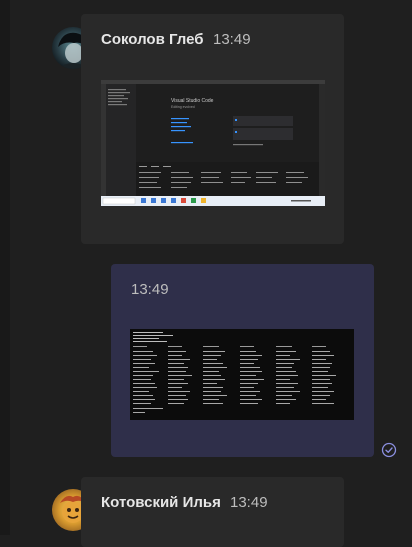 The image size is (412, 547). I want to click on vscode-welcome-subtitle: Editing evolved, so click(183, 107).